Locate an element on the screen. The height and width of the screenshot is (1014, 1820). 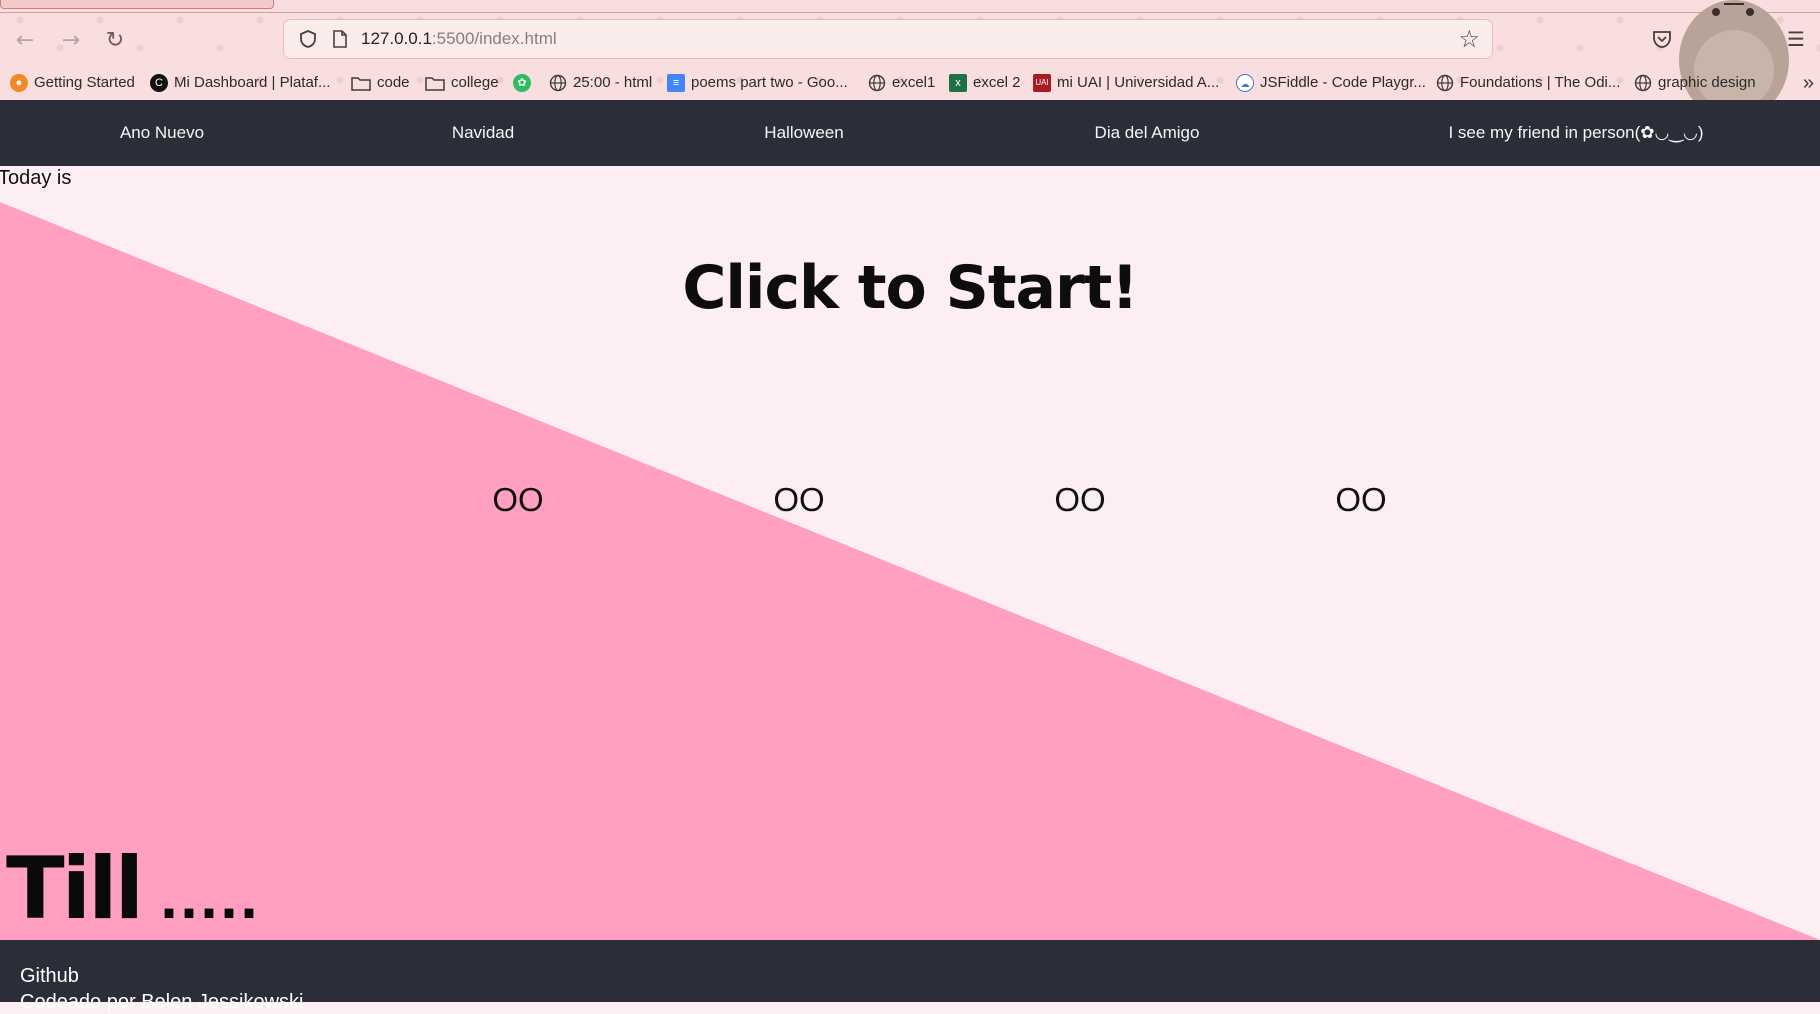
bookmark-excel-2: x excel 2 is located at coordinates (985, 83).